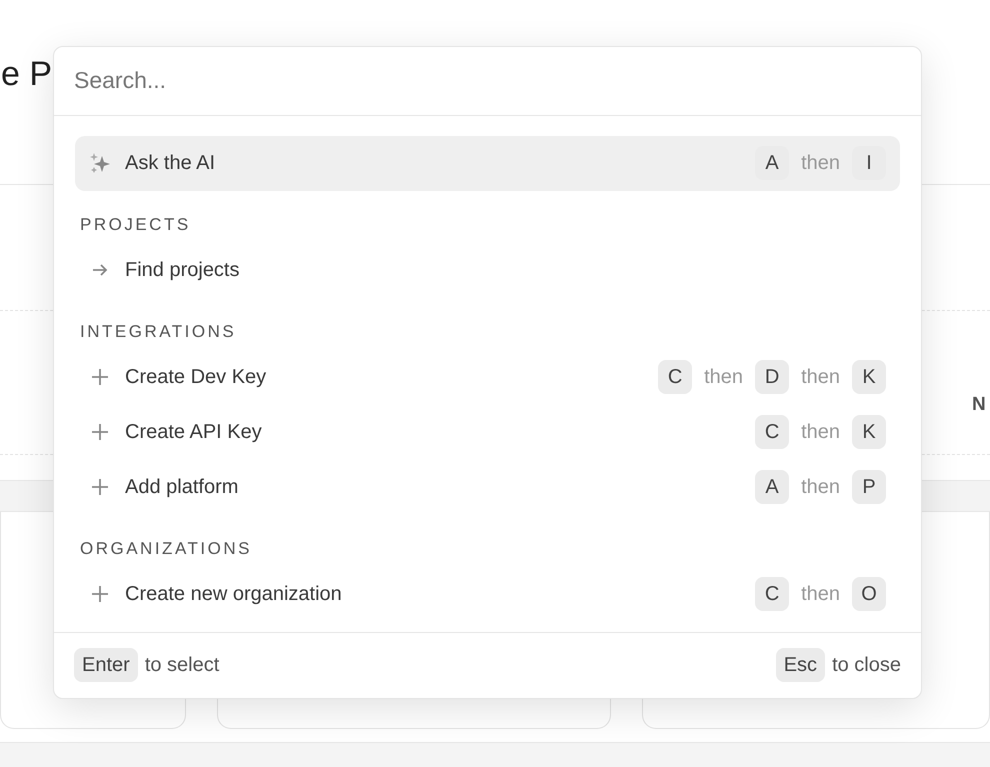 This screenshot has width=990, height=767. What do you see at coordinates (869, 594) in the screenshot?
I see `key-cap: O` at bounding box center [869, 594].